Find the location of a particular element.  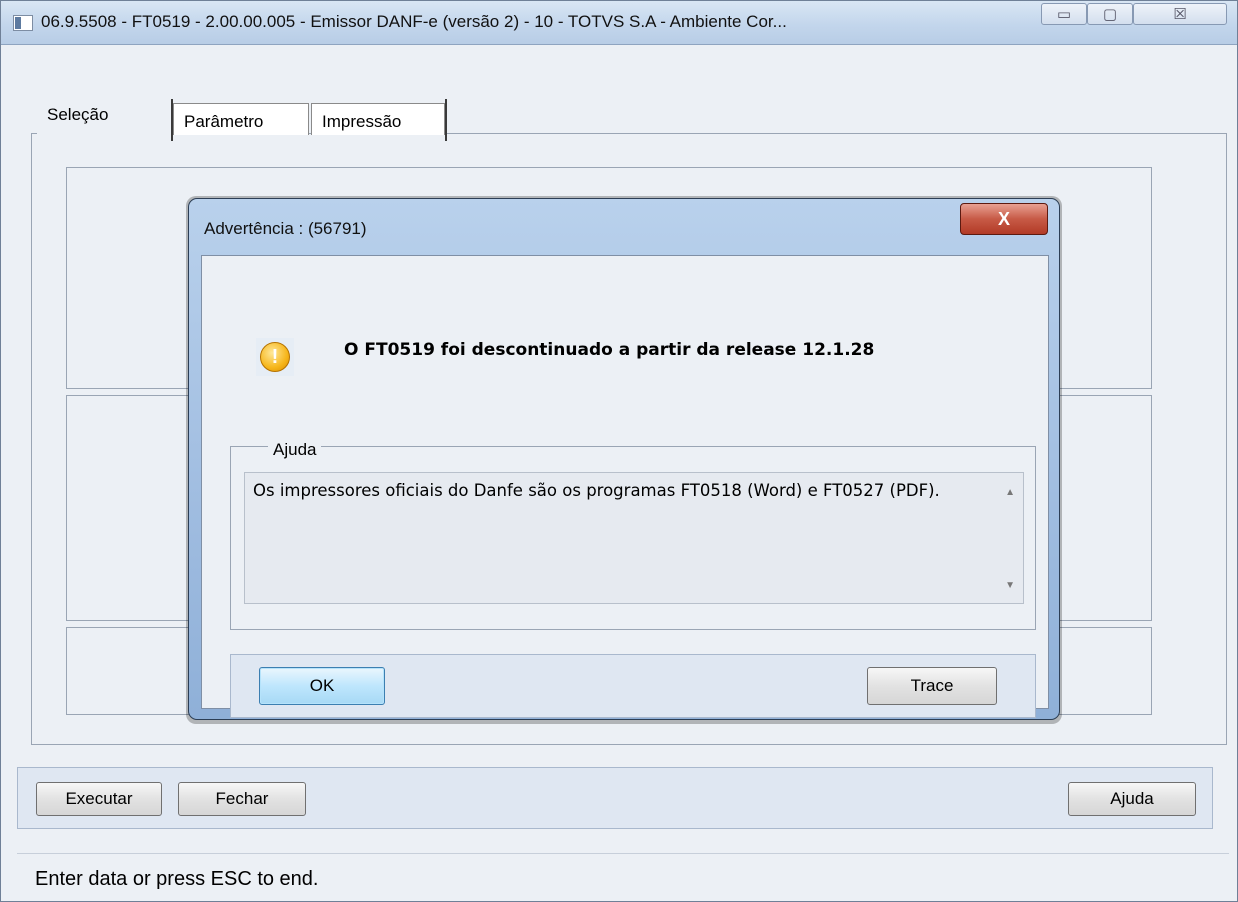

status-bar: Enter data or press ESC to end. is located at coordinates (623, 877).